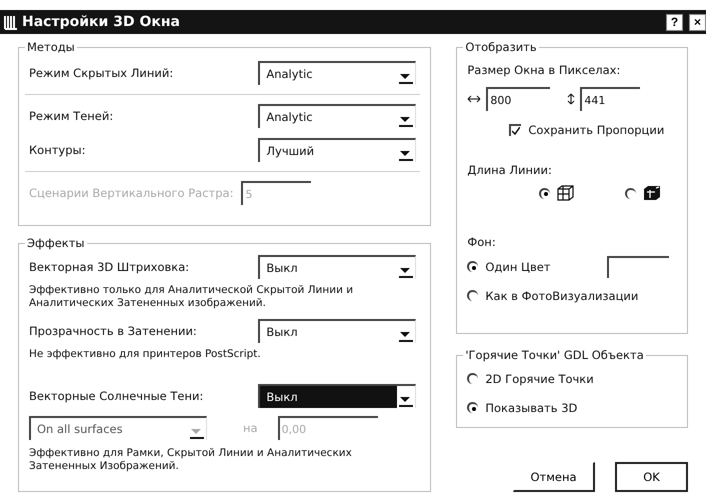 The image size is (706, 499). Describe the element at coordinates (554, 477) in the screenshot. I see `cancel-button: Отмена` at that location.